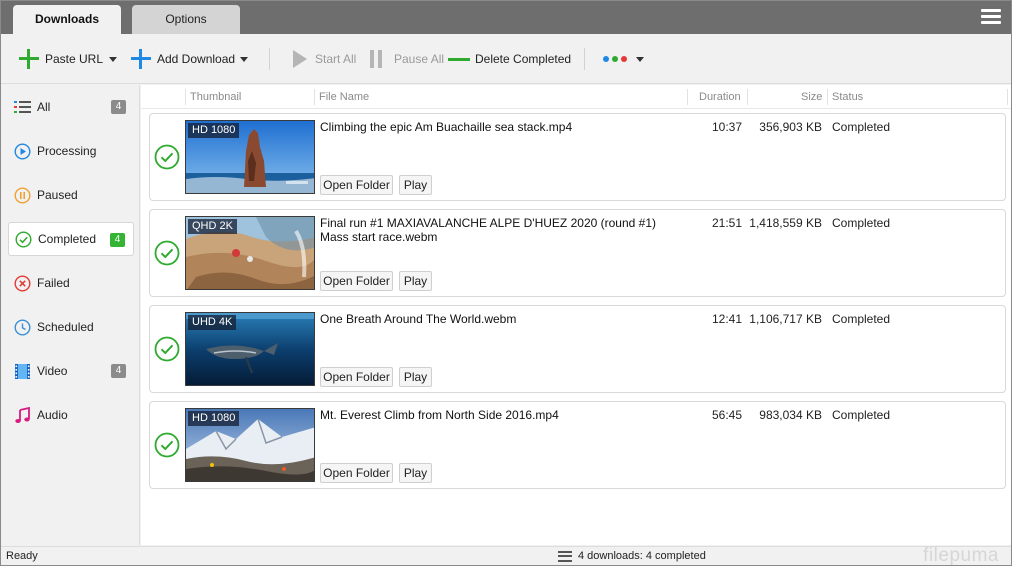 Image resolution: width=1012 pixels, height=566 pixels. I want to click on tab-downloads: Downloads, so click(67, 19).